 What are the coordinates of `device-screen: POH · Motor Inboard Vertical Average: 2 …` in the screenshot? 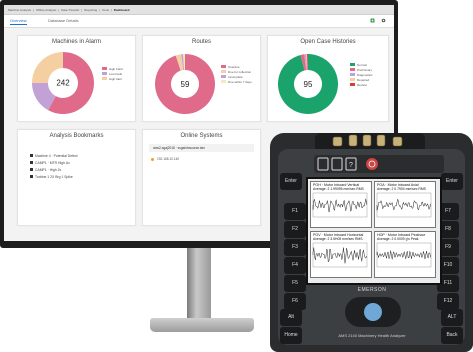 It's located at (374, 231).